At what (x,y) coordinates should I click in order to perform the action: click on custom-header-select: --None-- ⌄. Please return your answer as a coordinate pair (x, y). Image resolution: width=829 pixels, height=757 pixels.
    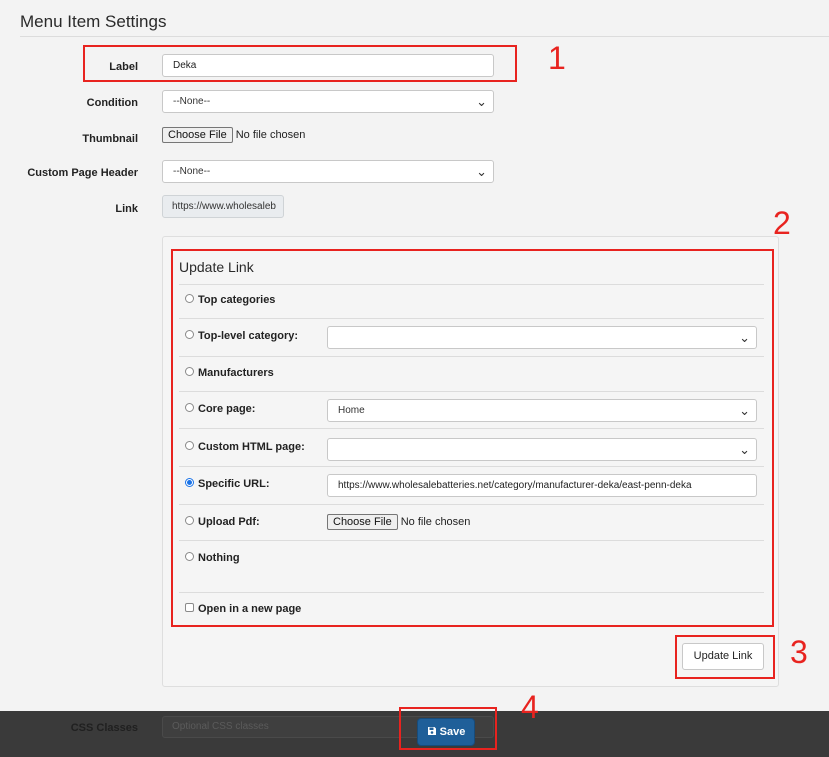
    Looking at the image, I should click on (328, 171).